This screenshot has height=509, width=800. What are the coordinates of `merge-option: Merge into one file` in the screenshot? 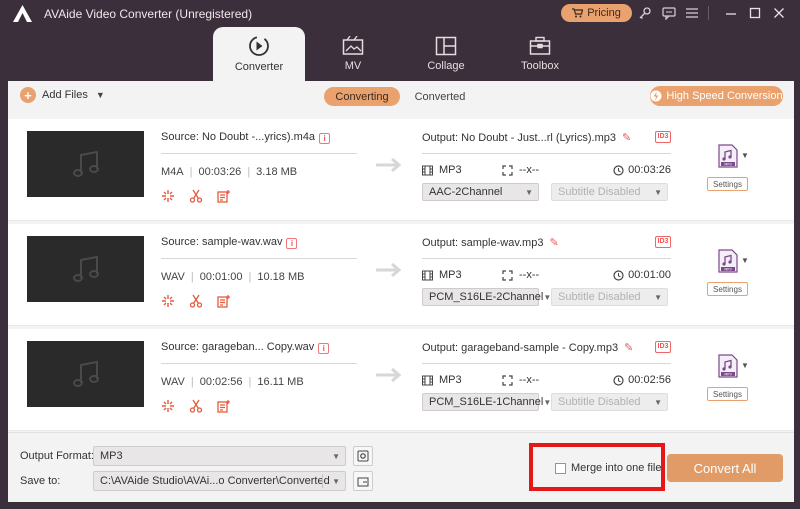 It's located at (608, 468).